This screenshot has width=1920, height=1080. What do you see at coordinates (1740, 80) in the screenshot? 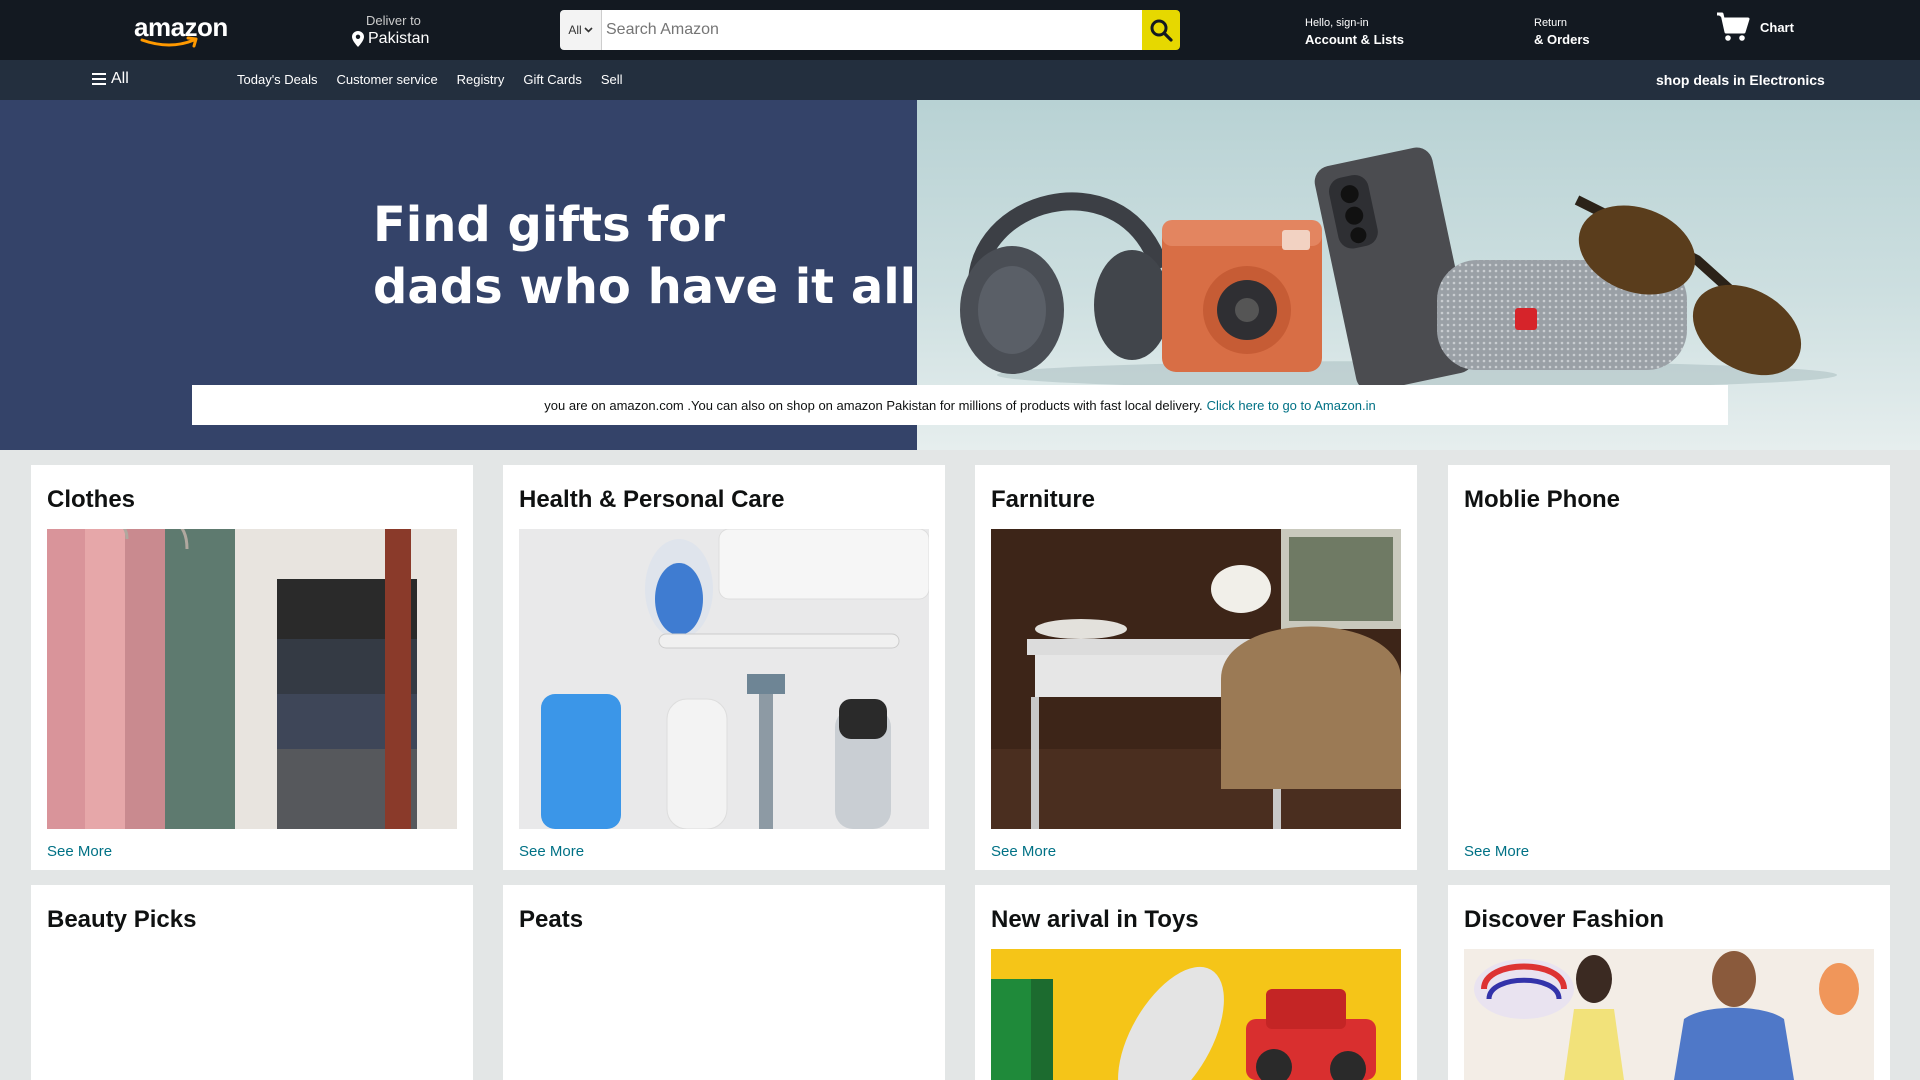
I see `electronics-promo-link: shop deals in Electronics` at bounding box center [1740, 80].